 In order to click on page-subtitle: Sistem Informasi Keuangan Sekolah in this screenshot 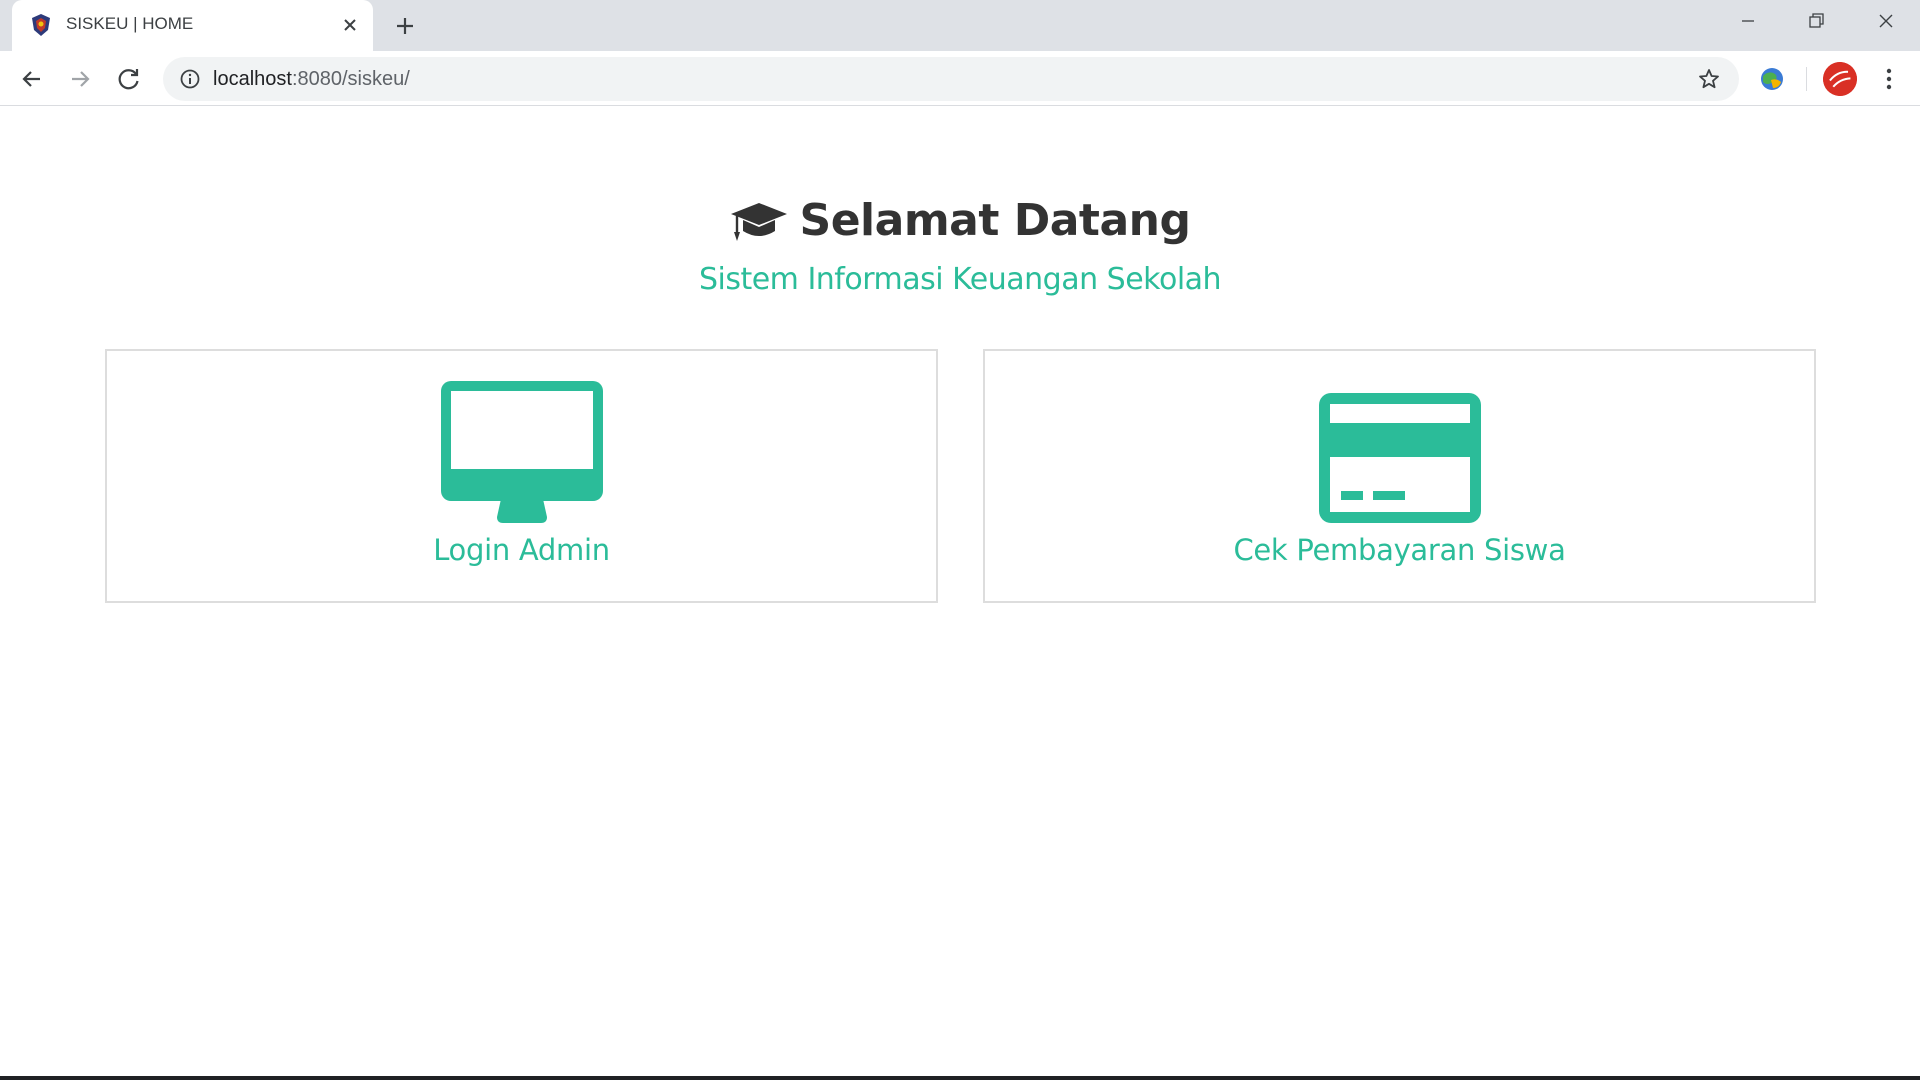, I will do `click(960, 279)`.